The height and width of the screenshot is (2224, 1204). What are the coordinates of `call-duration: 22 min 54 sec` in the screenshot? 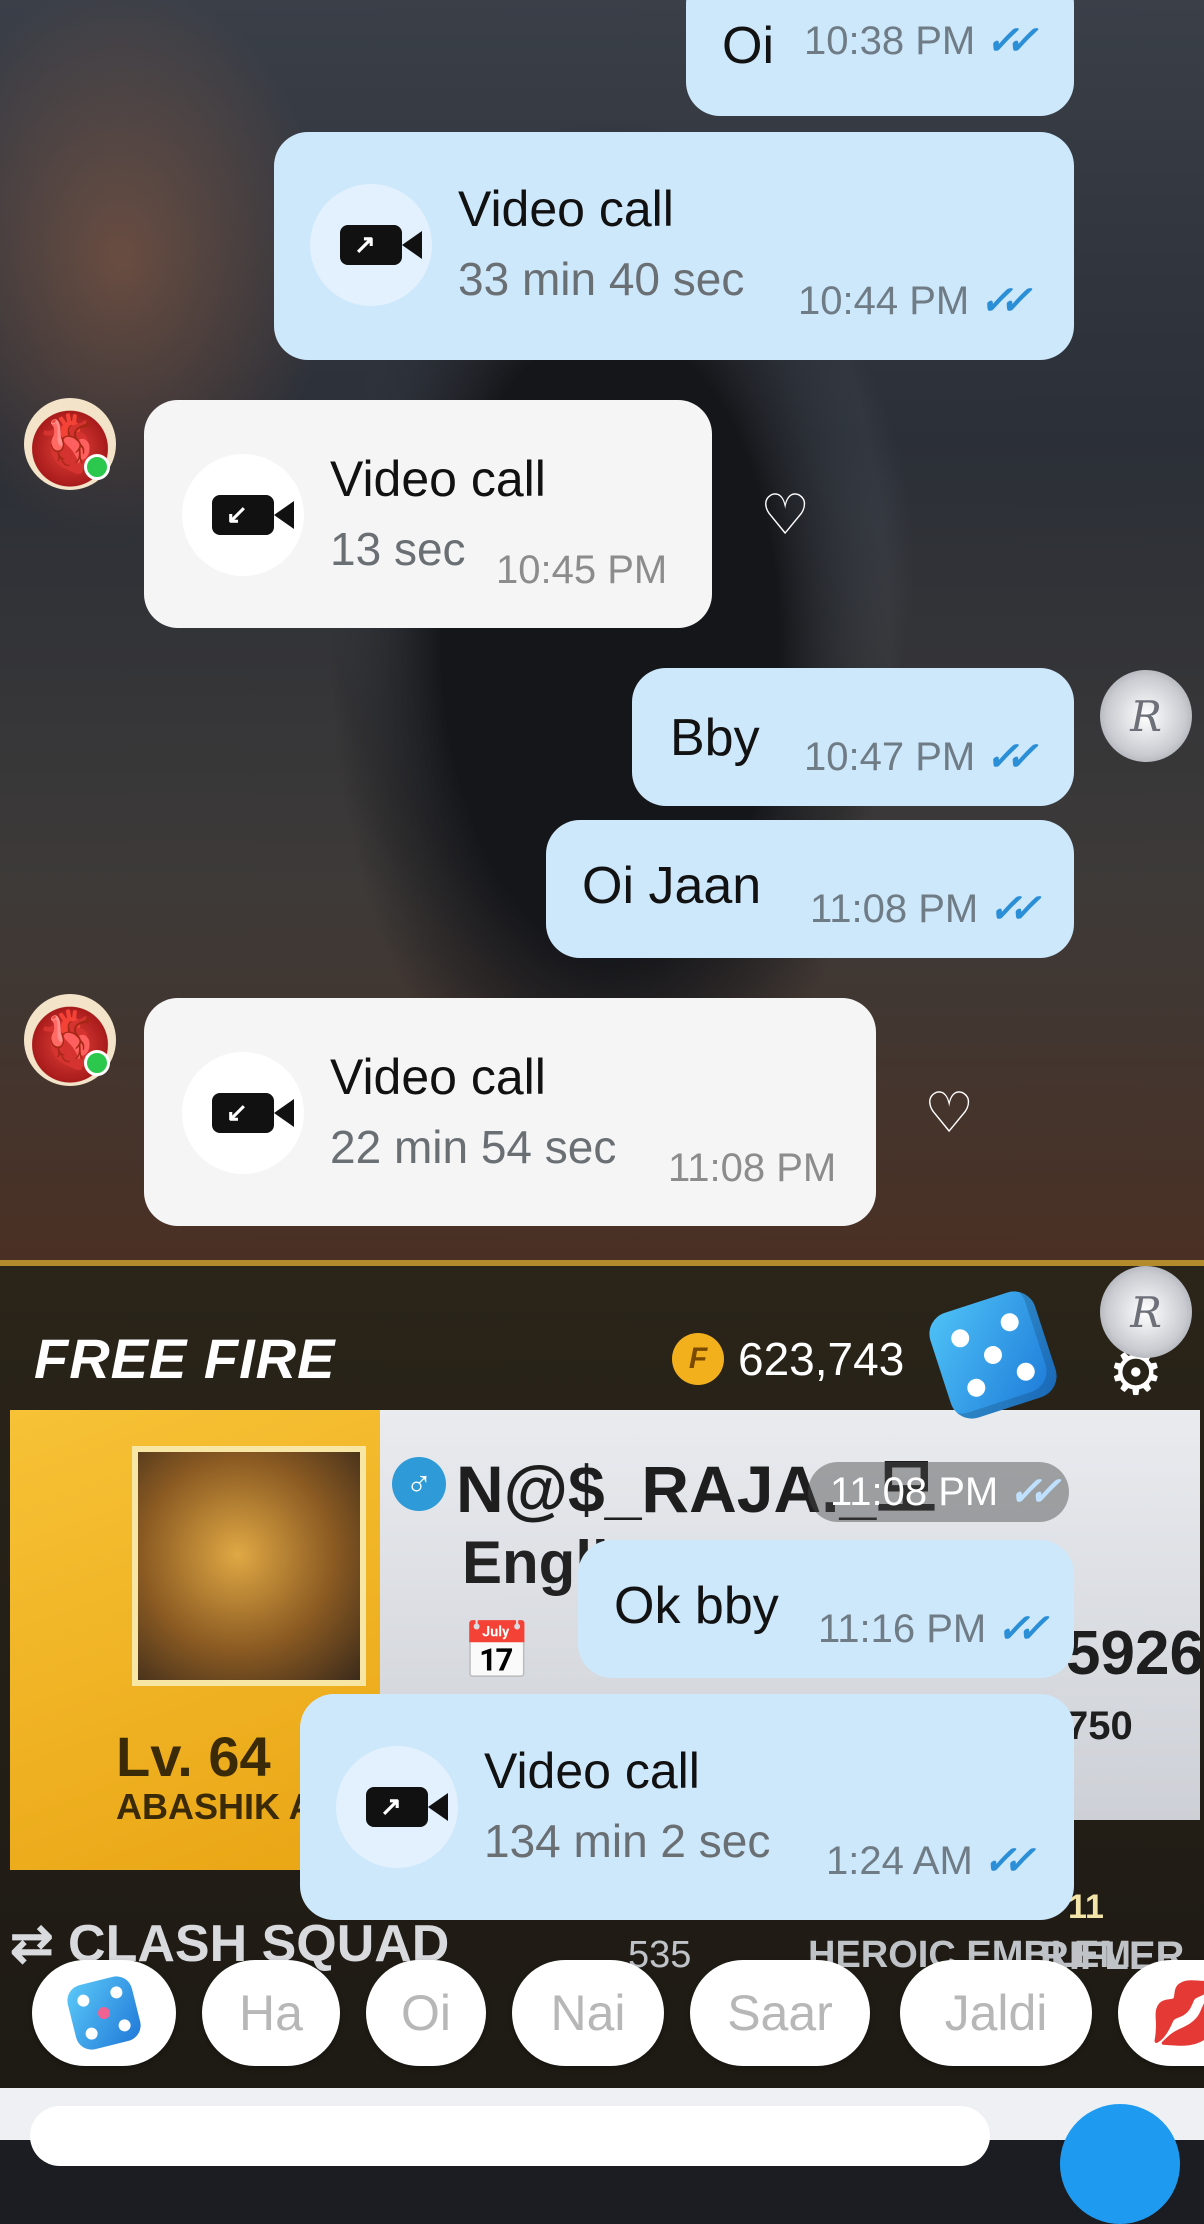 It's located at (473, 1147).